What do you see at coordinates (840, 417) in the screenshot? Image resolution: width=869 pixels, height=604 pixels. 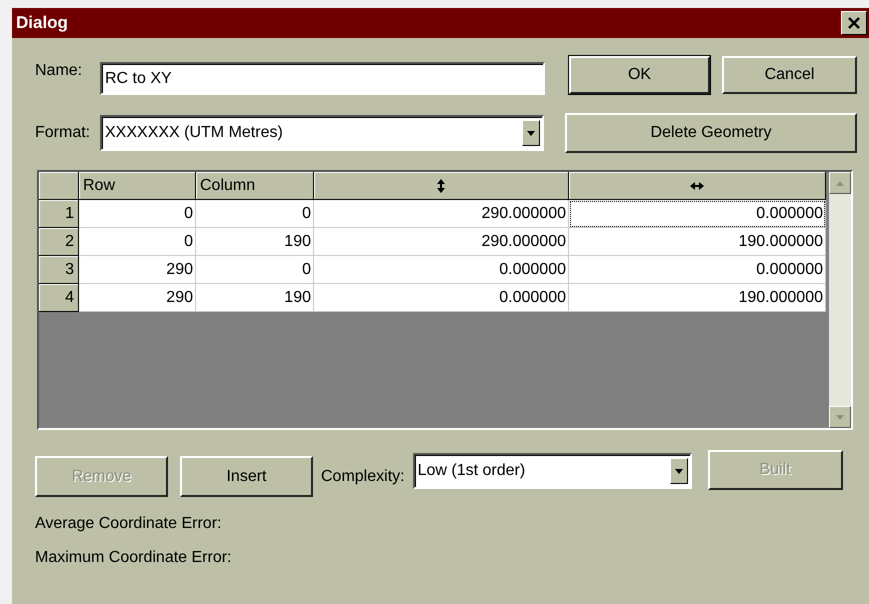 I see `scroll-down-icon` at bounding box center [840, 417].